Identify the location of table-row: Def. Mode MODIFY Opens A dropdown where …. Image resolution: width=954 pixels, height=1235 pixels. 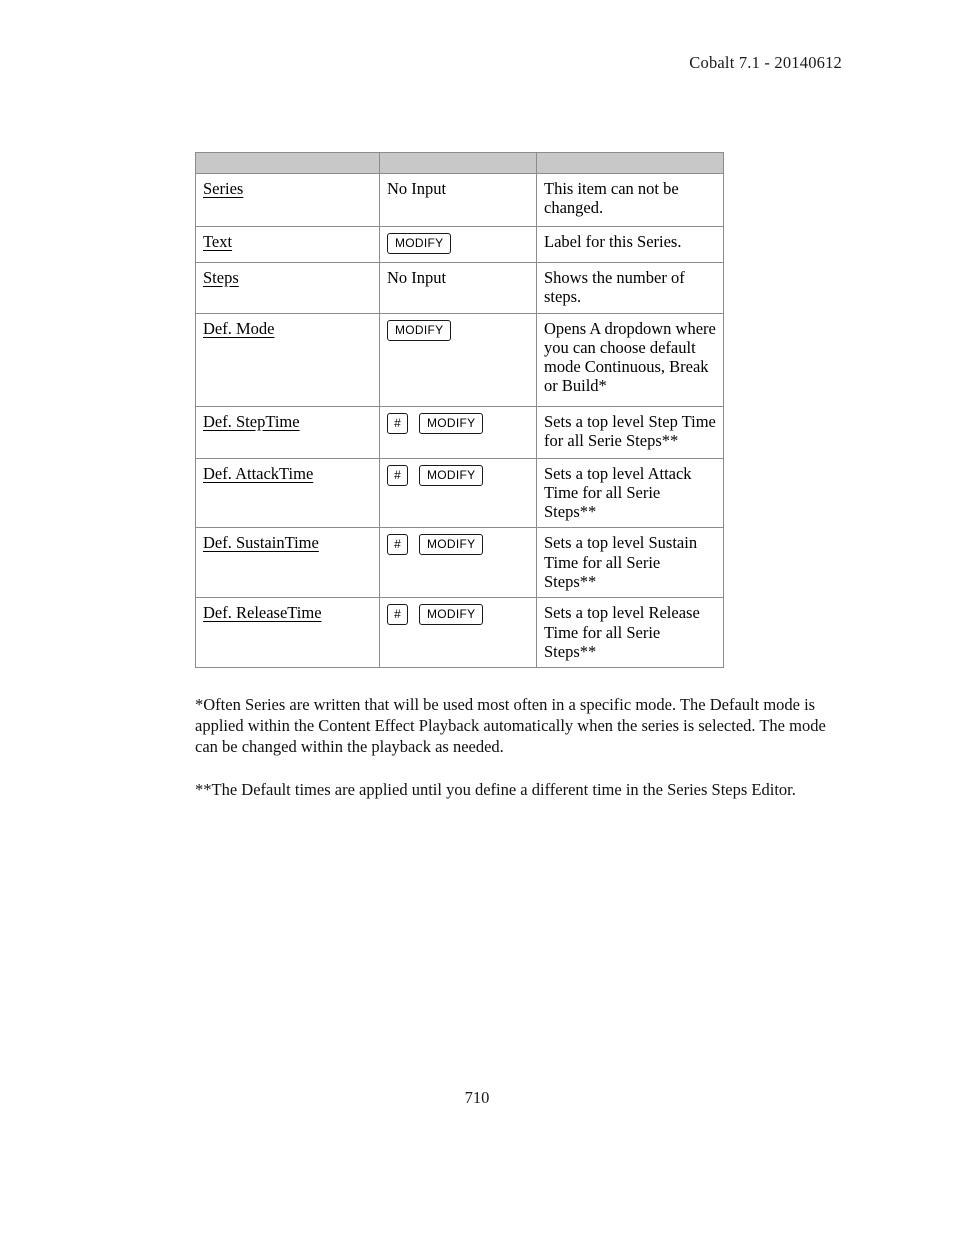
(459, 359).